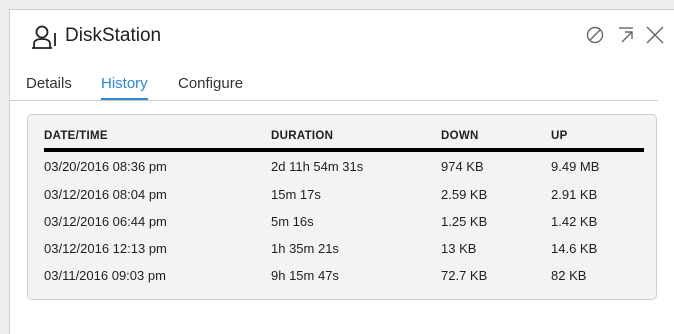  Describe the element at coordinates (356, 137) in the screenshot. I see `column-header-duration: DURATION` at that location.